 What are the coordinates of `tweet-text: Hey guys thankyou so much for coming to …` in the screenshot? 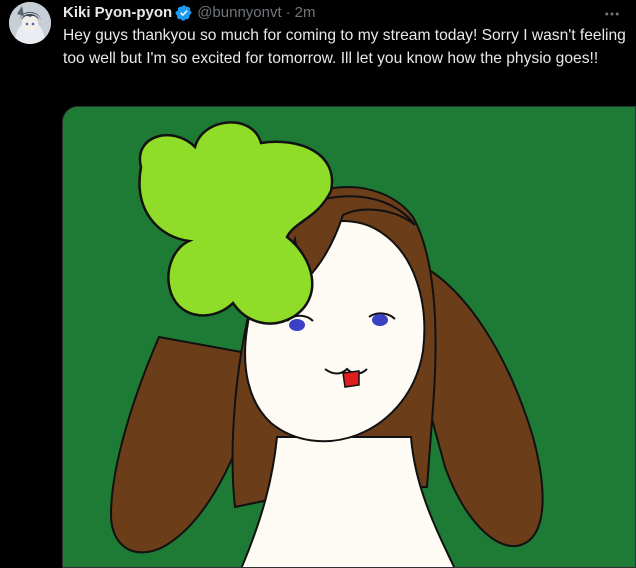 It's located at (347, 47).